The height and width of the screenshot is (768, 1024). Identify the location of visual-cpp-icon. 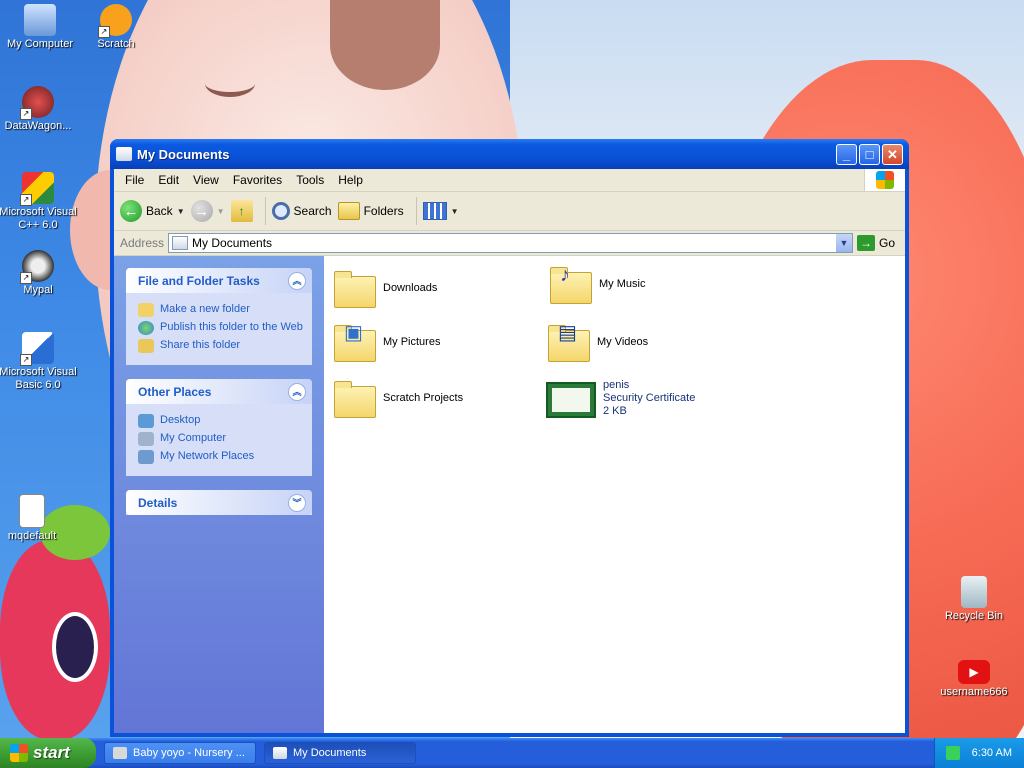
(37, 189).